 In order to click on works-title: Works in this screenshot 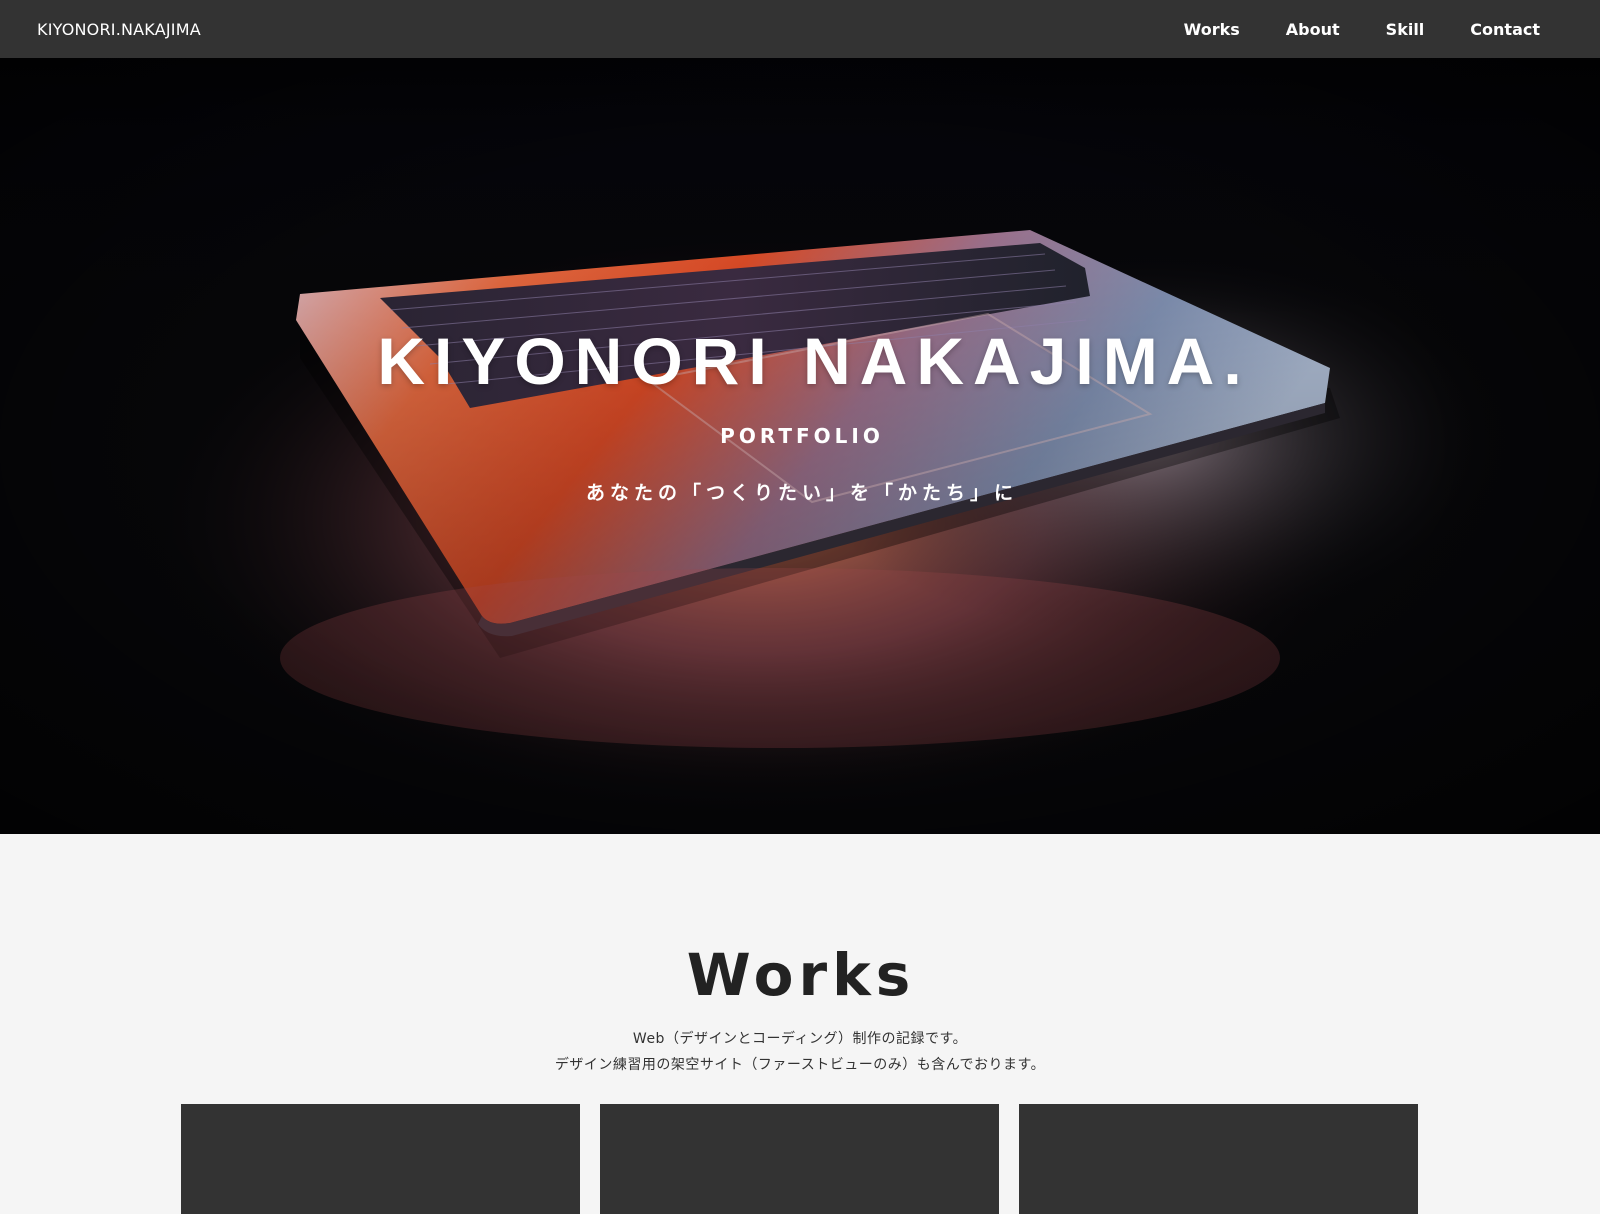, I will do `click(801, 975)`.